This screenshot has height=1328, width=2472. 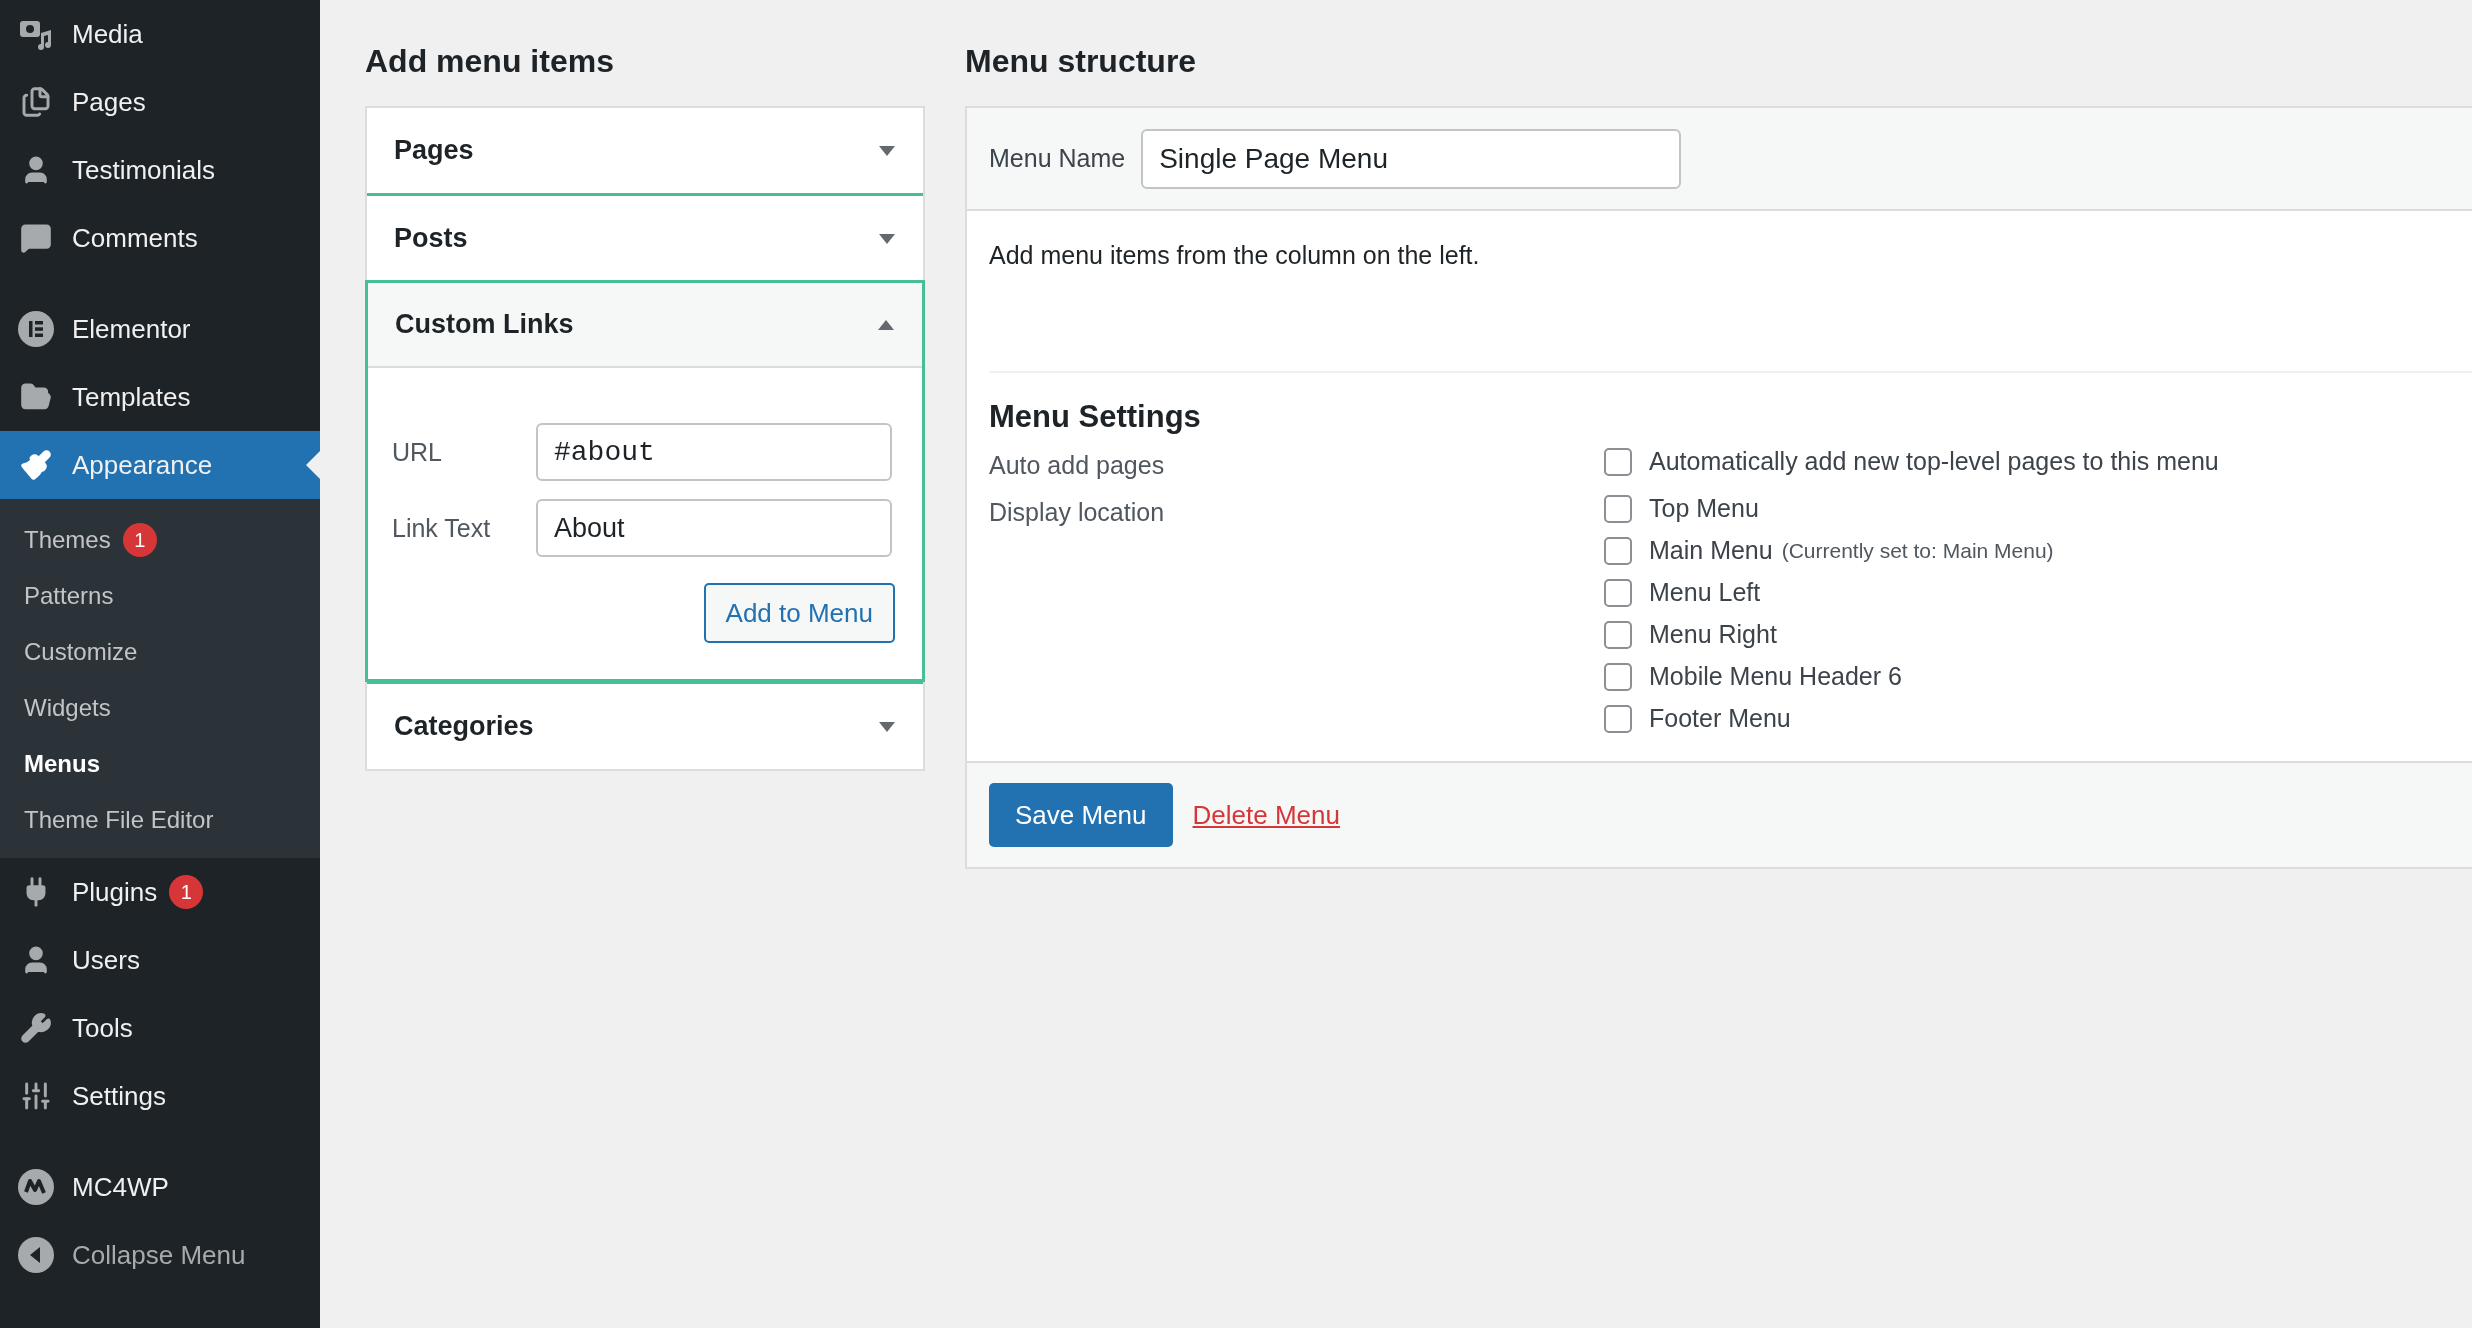 What do you see at coordinates (1077, 465) in the screenshot?
I see `setting-label: Auto add pages` at bounding box center [1077, 465].